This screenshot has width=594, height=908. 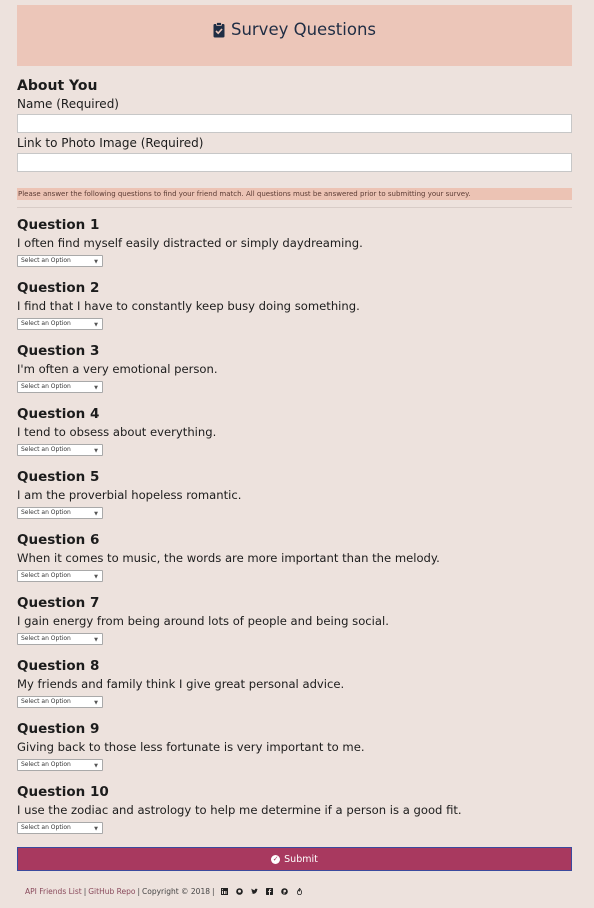 What do you see at coordinates (239, 891) in the screenshot?
I see `github-icon` at bounding box center [239, 891].